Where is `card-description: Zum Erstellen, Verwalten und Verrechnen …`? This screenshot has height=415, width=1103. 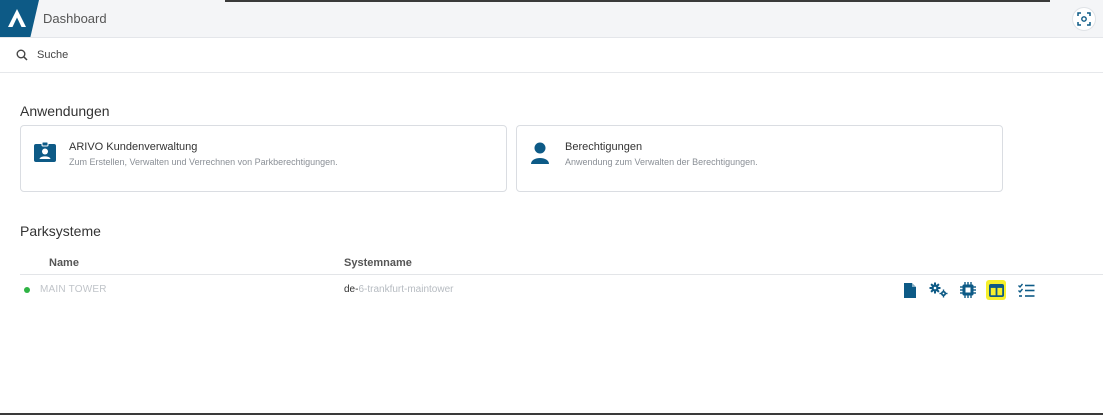
card-description: Zum Erstellen, Verwalten und Verrechnen … is located at coordinates (203, 162).